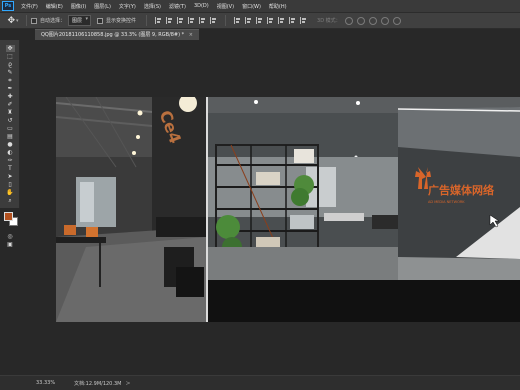  What do you see at coordinates (201, 6) in the screenshot?
I see `menu-3d: 3D(D)` at bounding box center [201, 6].